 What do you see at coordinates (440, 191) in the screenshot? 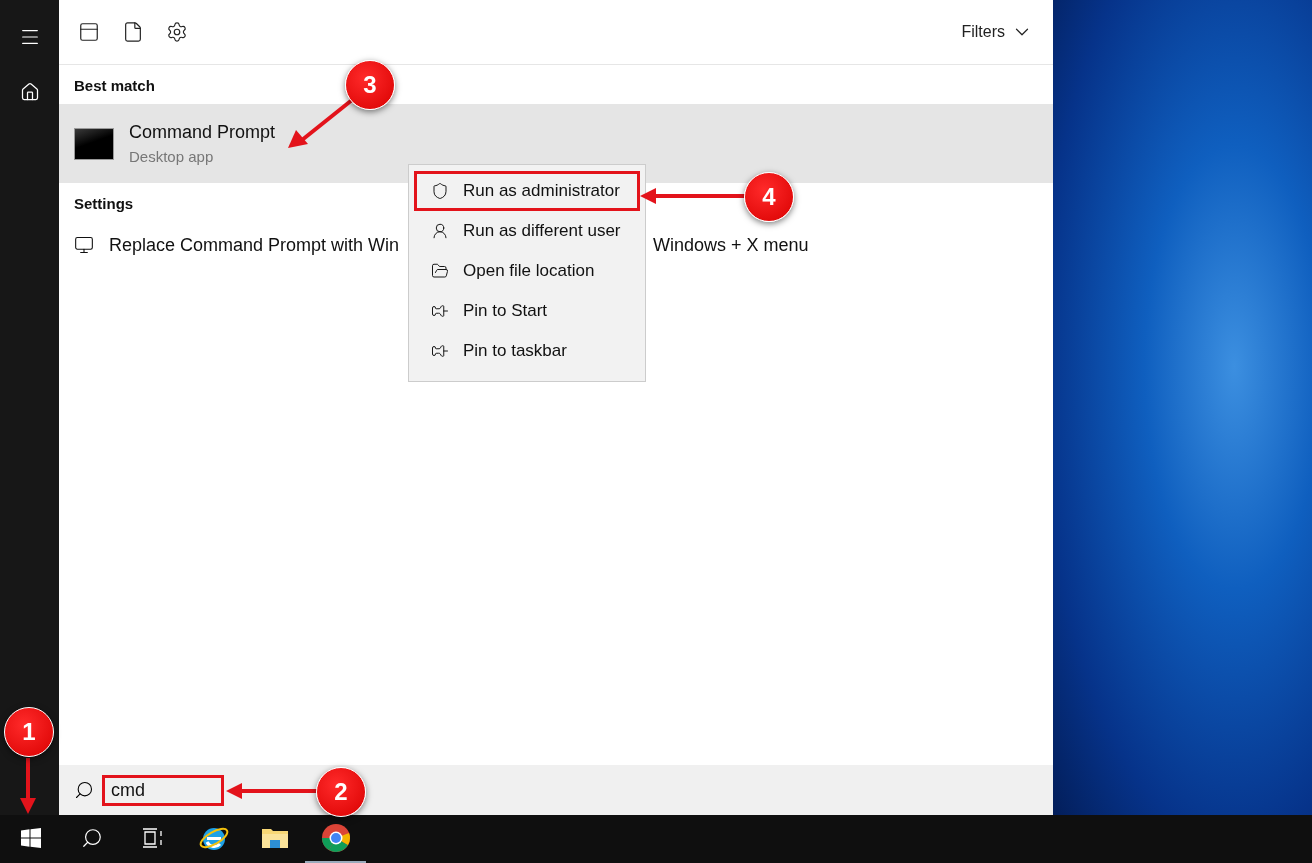
I see `shield-icon` at bounding box center [440, 191].